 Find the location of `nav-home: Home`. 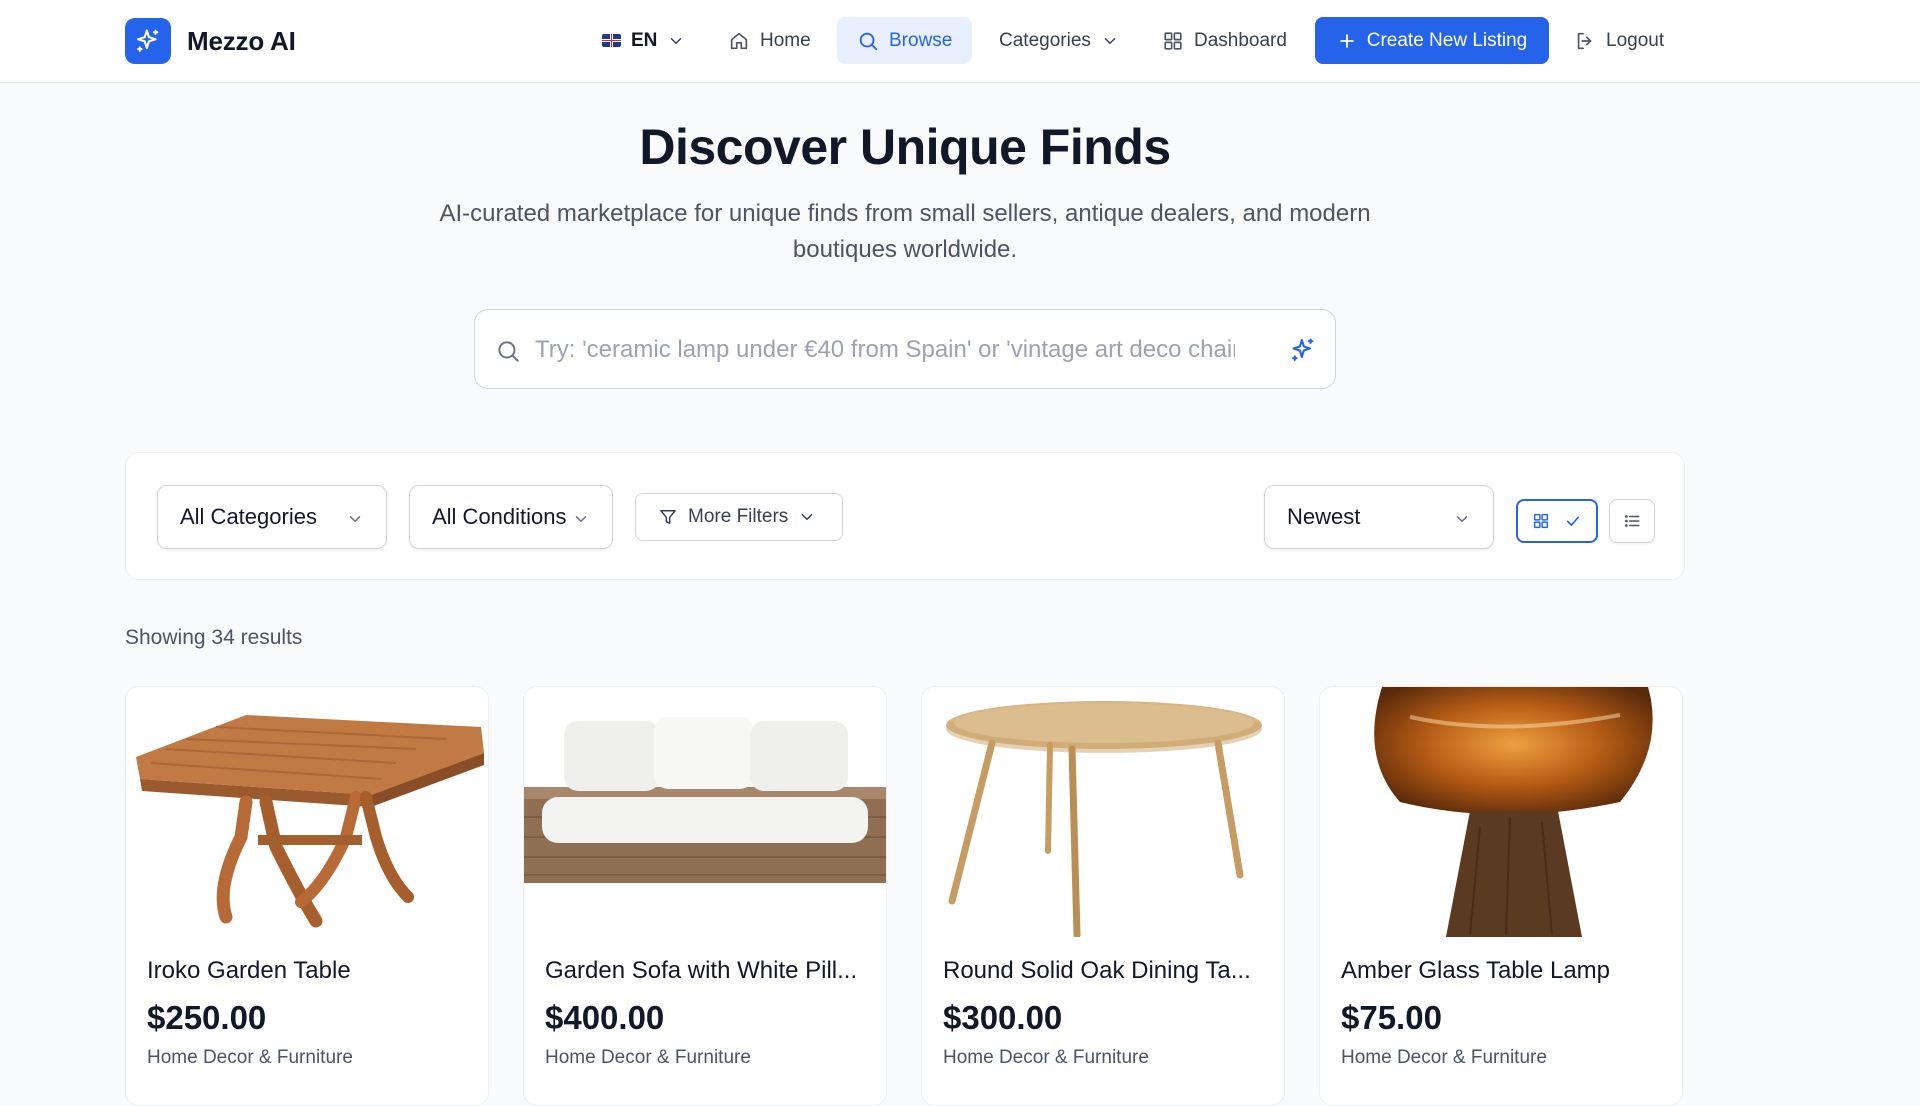

nav-home: Home is located at coordinates (769, 40).